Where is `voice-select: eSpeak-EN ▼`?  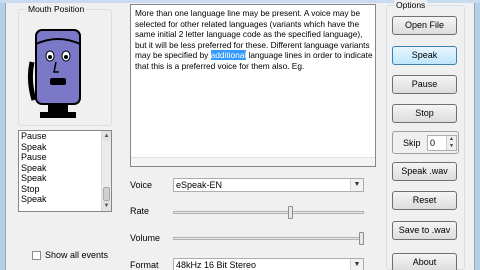
voice-select: eSpeak-EN ▼ is located at coordinates (268, 185).